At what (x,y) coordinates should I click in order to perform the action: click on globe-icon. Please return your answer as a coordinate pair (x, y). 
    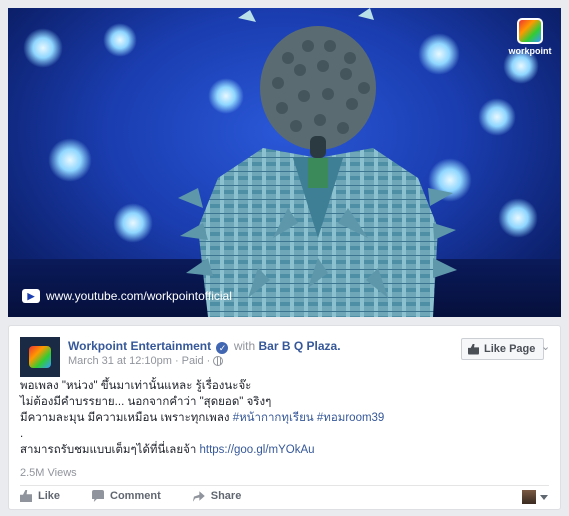
    Looking at the image, I should click on (218, 361).